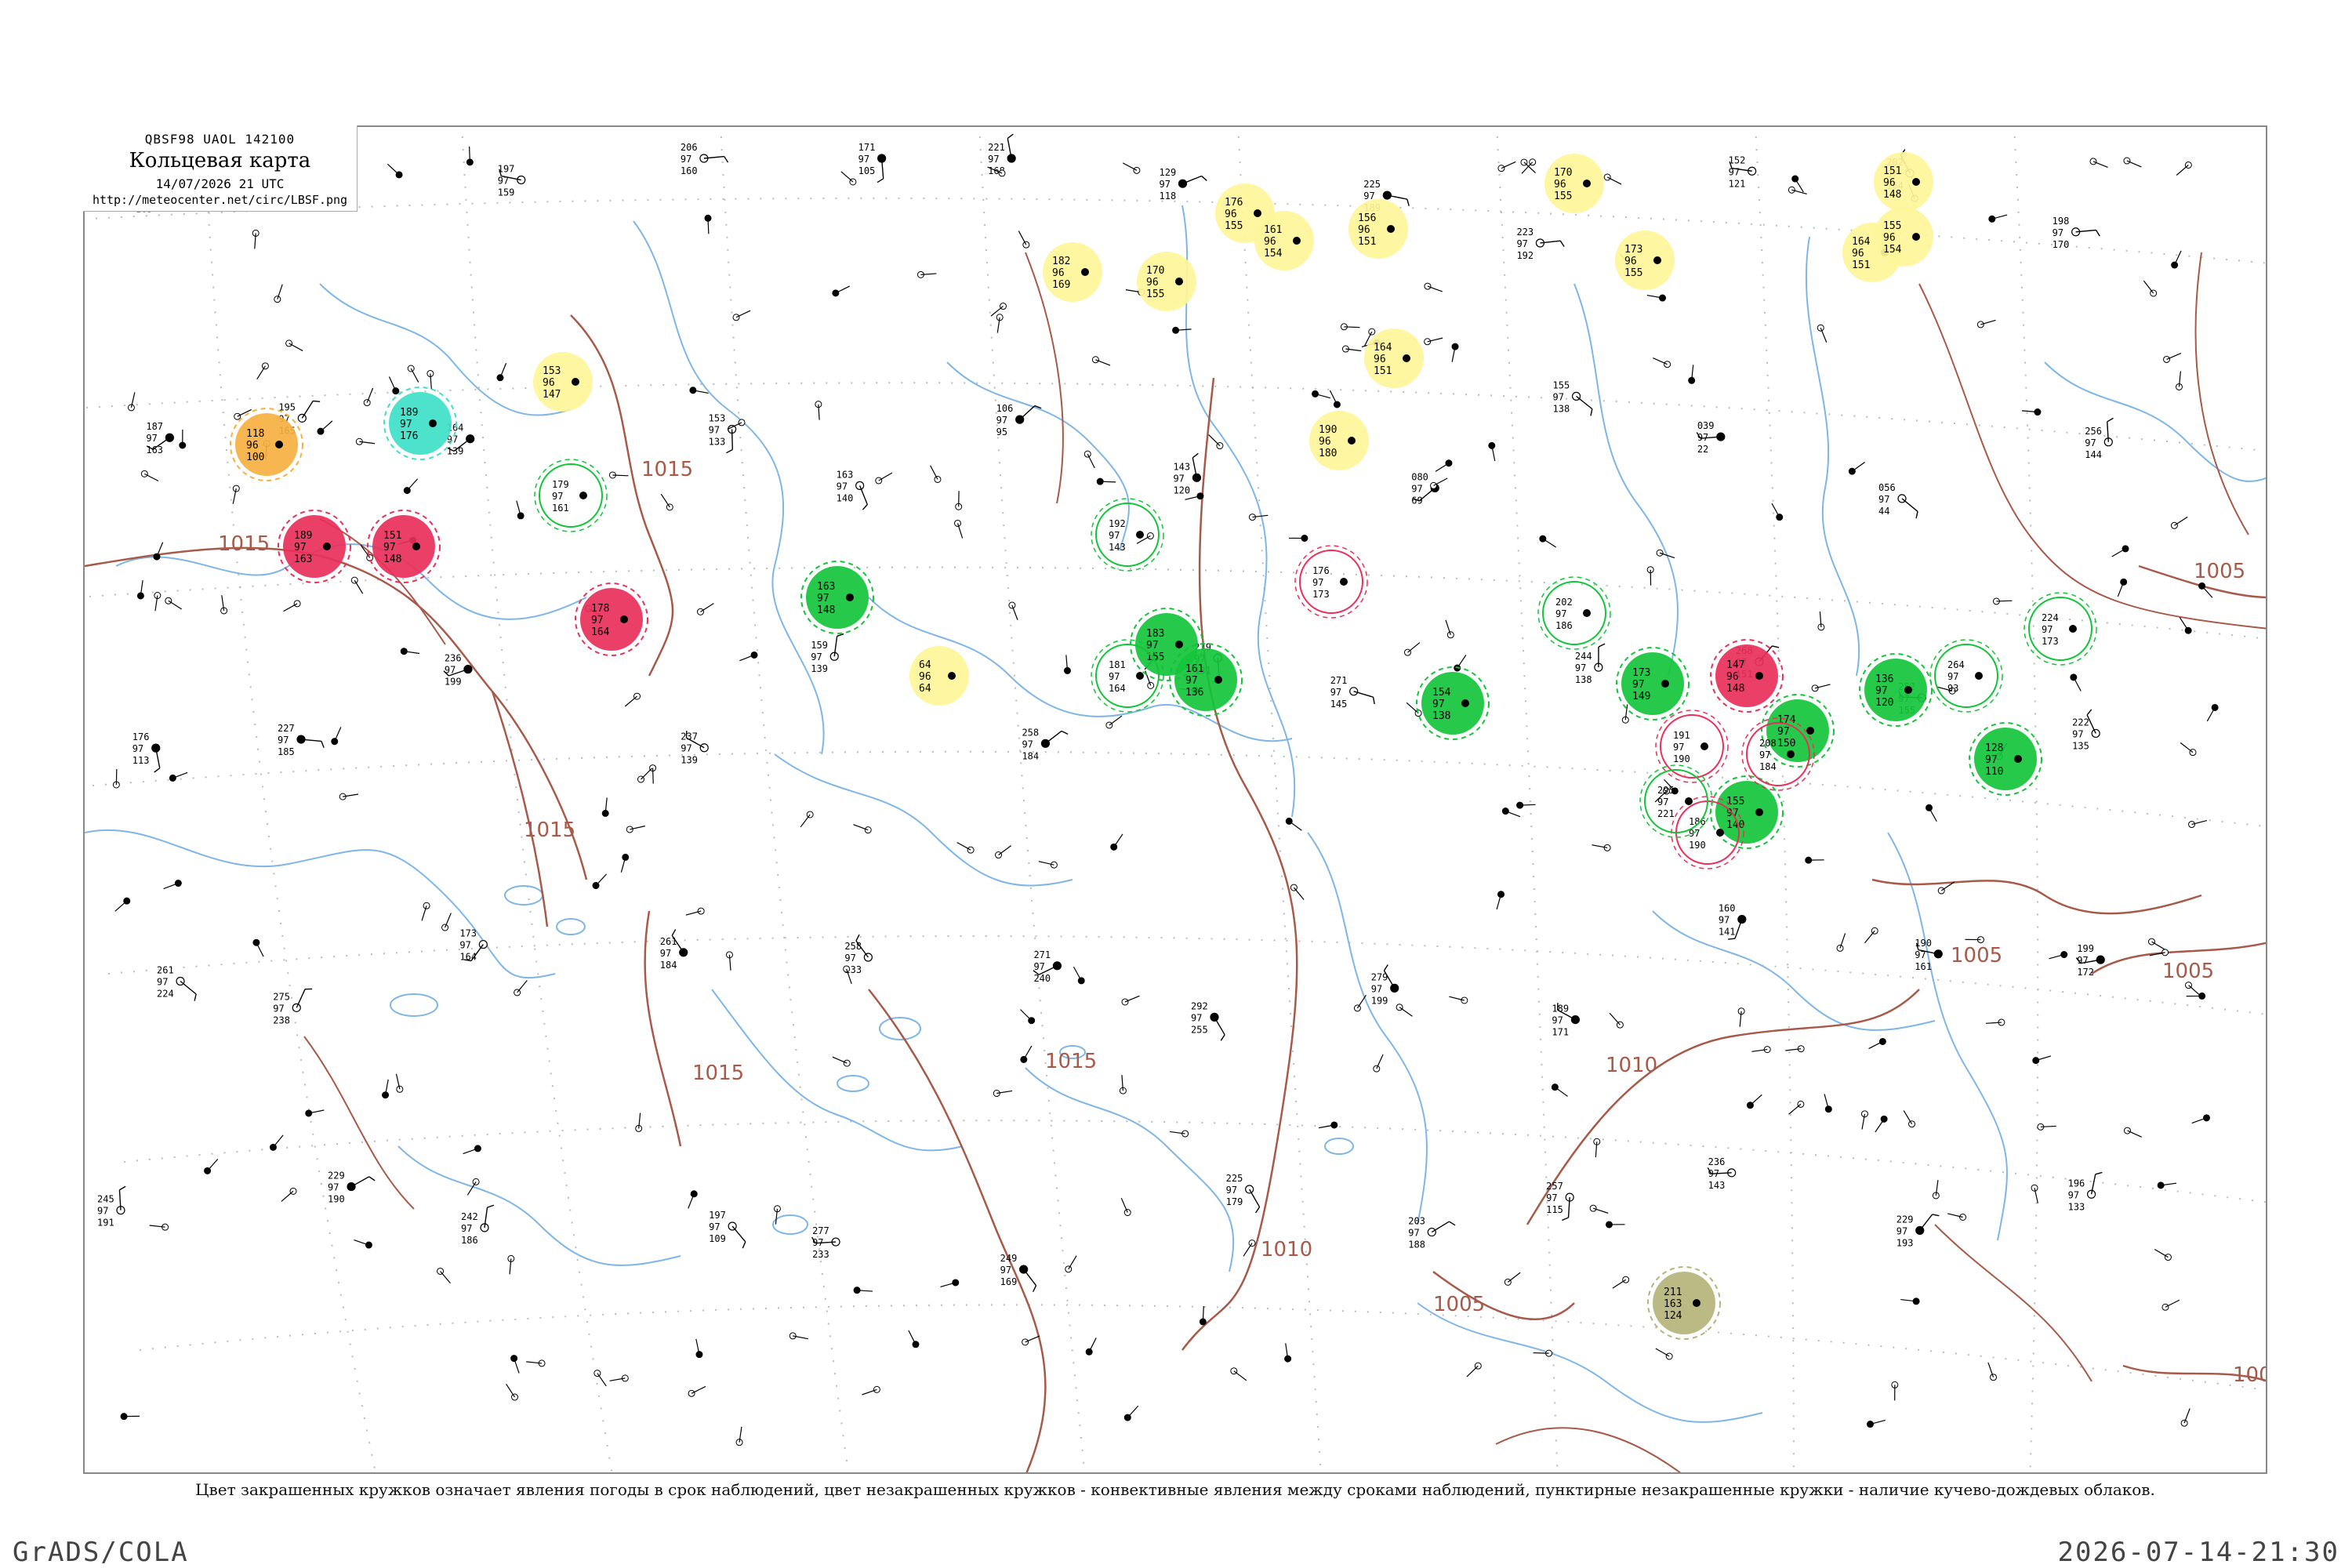 The width and height of the screenshot is (2352, 1568). I want to click on station-plot: 25797115, so click(1560, 1201).